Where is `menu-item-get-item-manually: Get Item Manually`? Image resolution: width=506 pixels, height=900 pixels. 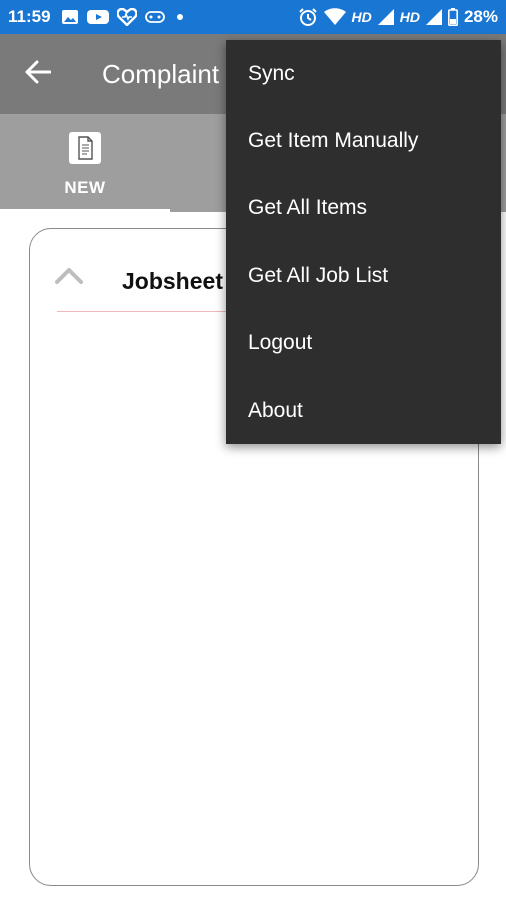 menu-item-get-item-manually: Get Item Manually is located at coordinates (363, 140).